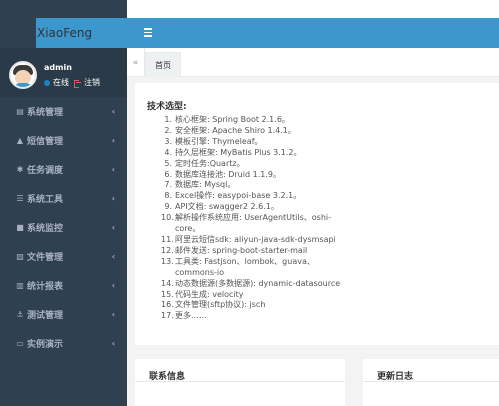  I want to click on list-item-text: API文档: swagger2 2.6.1。, so click(227, 207).